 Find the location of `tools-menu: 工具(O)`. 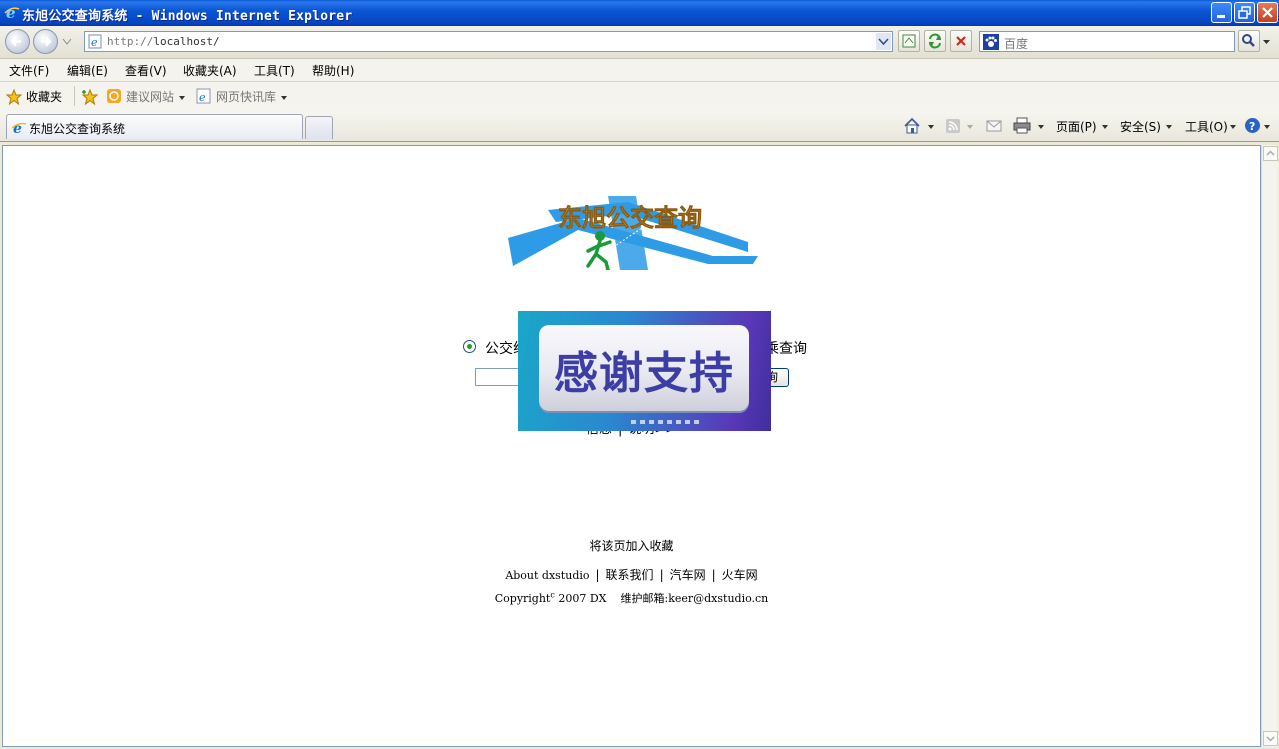

tools-menu: 工具(O) is located at coordinates (1206, 126).